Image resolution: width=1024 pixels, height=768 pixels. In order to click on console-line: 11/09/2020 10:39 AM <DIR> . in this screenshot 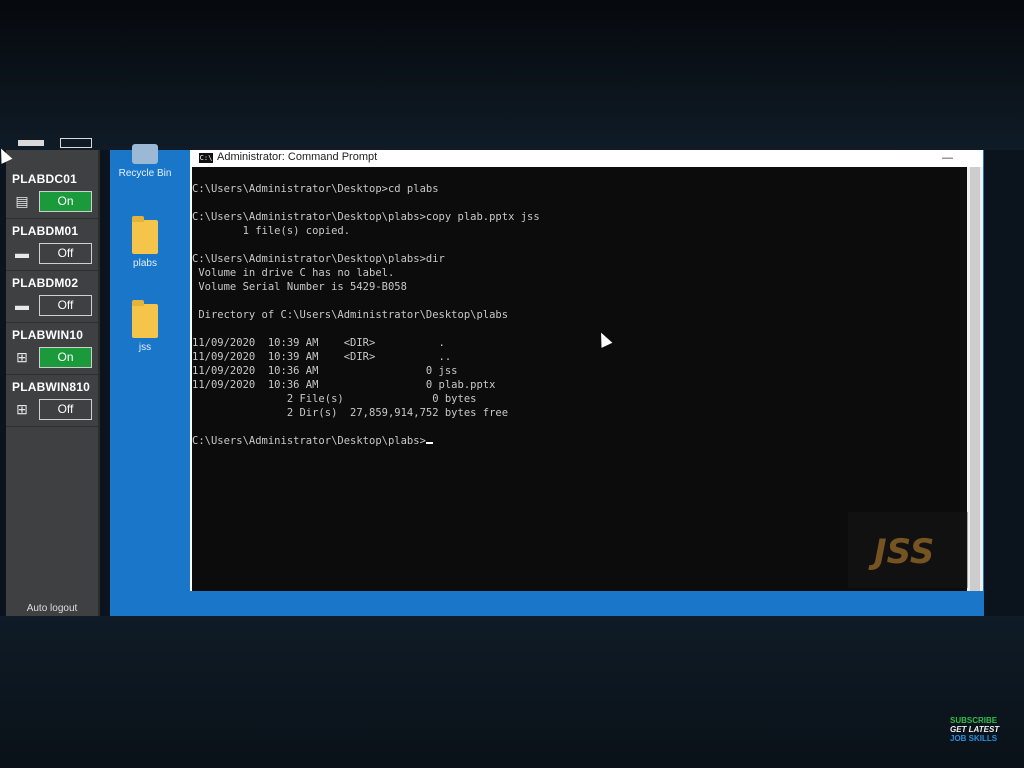, I will do `click(318, 343)`.